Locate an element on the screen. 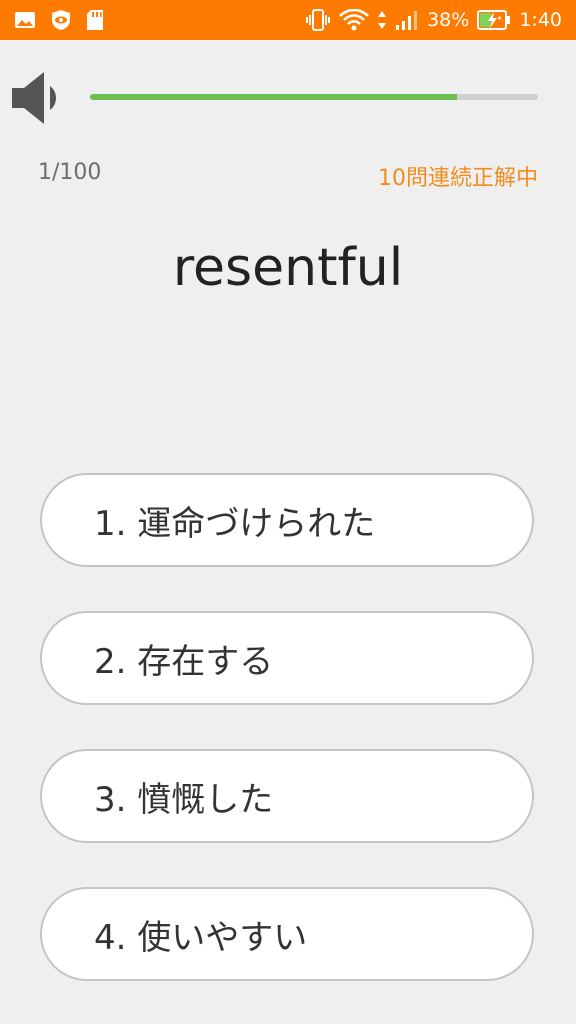 Image resolution: width=576 pixels, height=1024 pixels. audio-progress-bar is located at coordinates (314, 97).